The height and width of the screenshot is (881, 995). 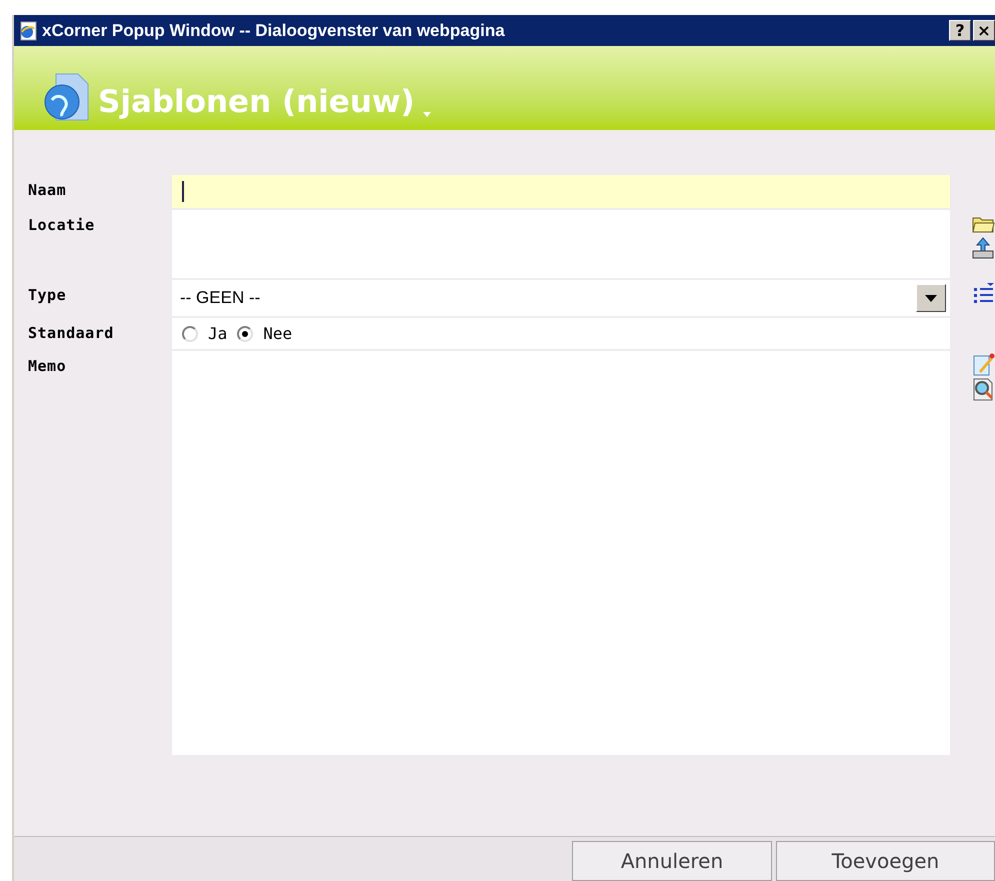 What do you see at coordinates (983, 248) in the screenshot?
I see `upload-tray-icon` at bounding box center [983, 248].